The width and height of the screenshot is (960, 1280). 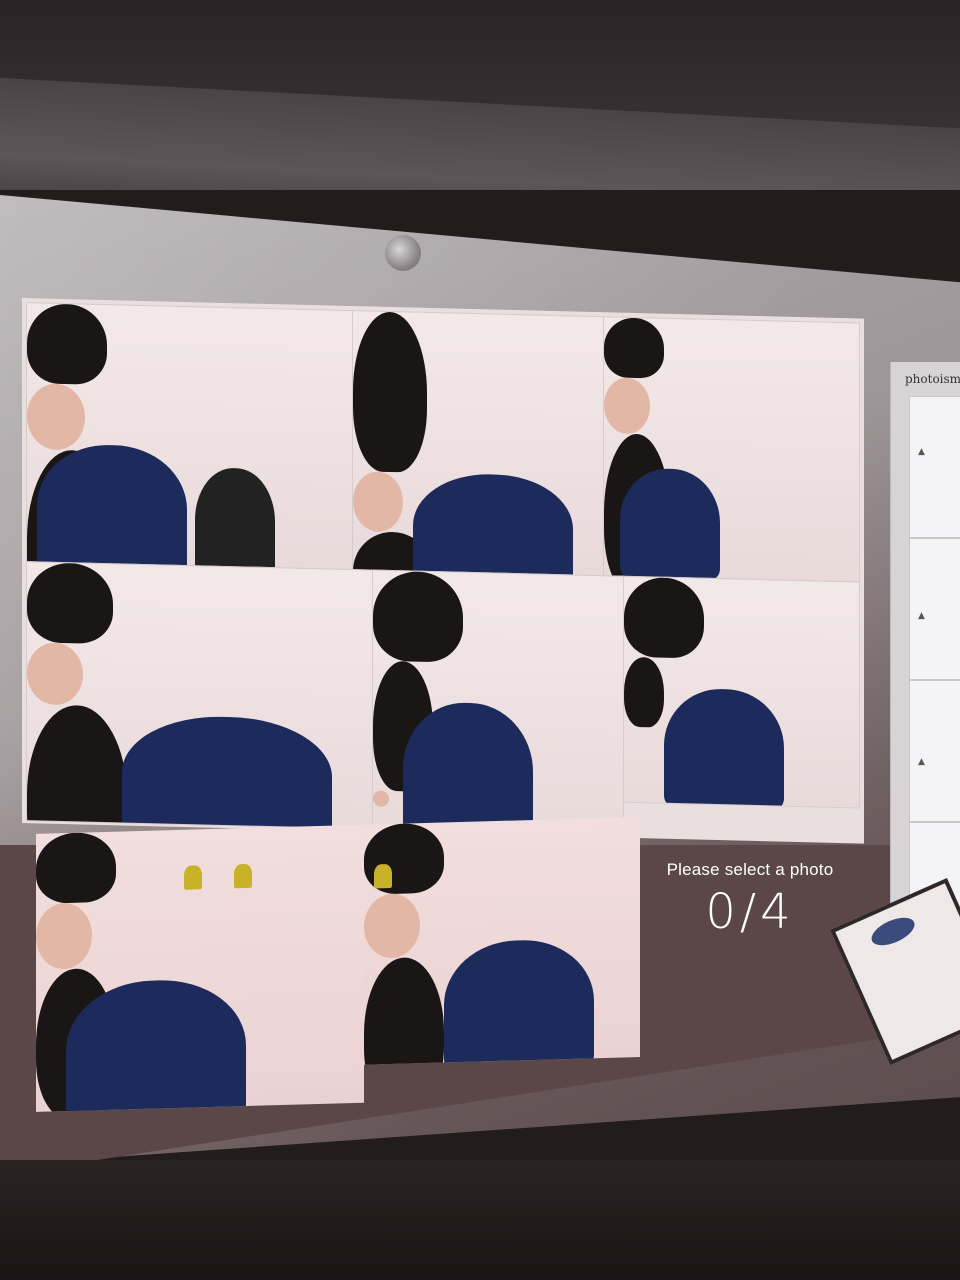 I want to click on selection-prompt: Please select a photo 0/4, so click(x=750, y=900).